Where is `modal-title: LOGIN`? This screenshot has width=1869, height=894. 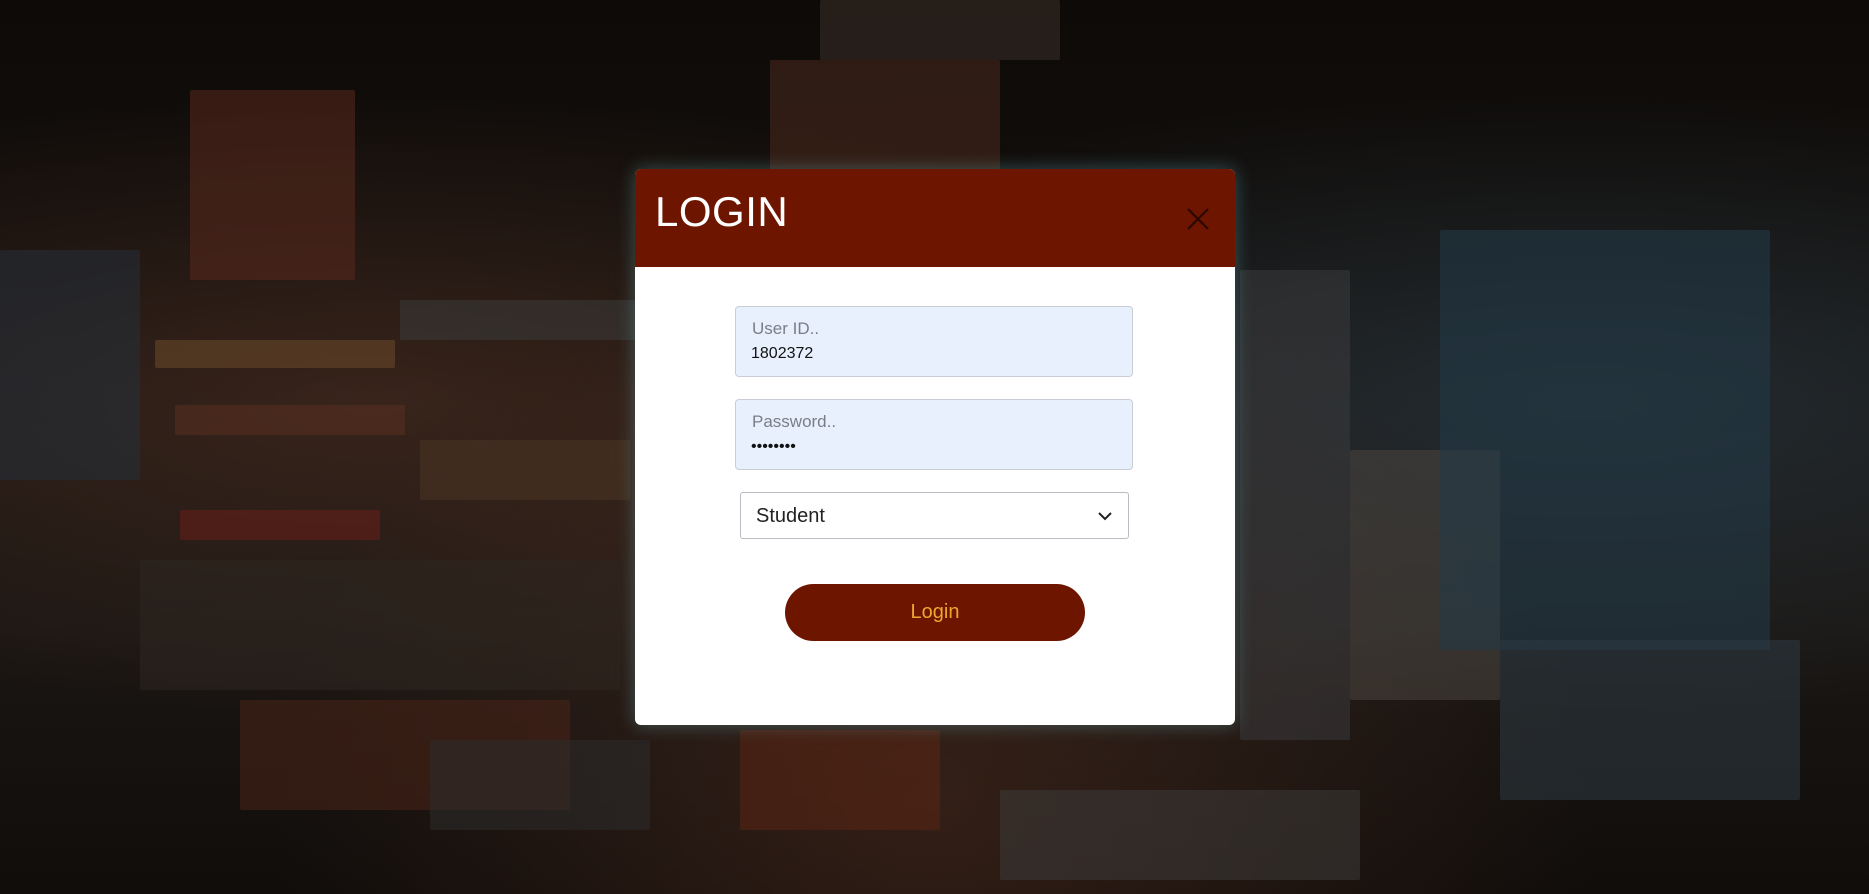
modal-title: LOGIN is located at coordinates (722, 211).